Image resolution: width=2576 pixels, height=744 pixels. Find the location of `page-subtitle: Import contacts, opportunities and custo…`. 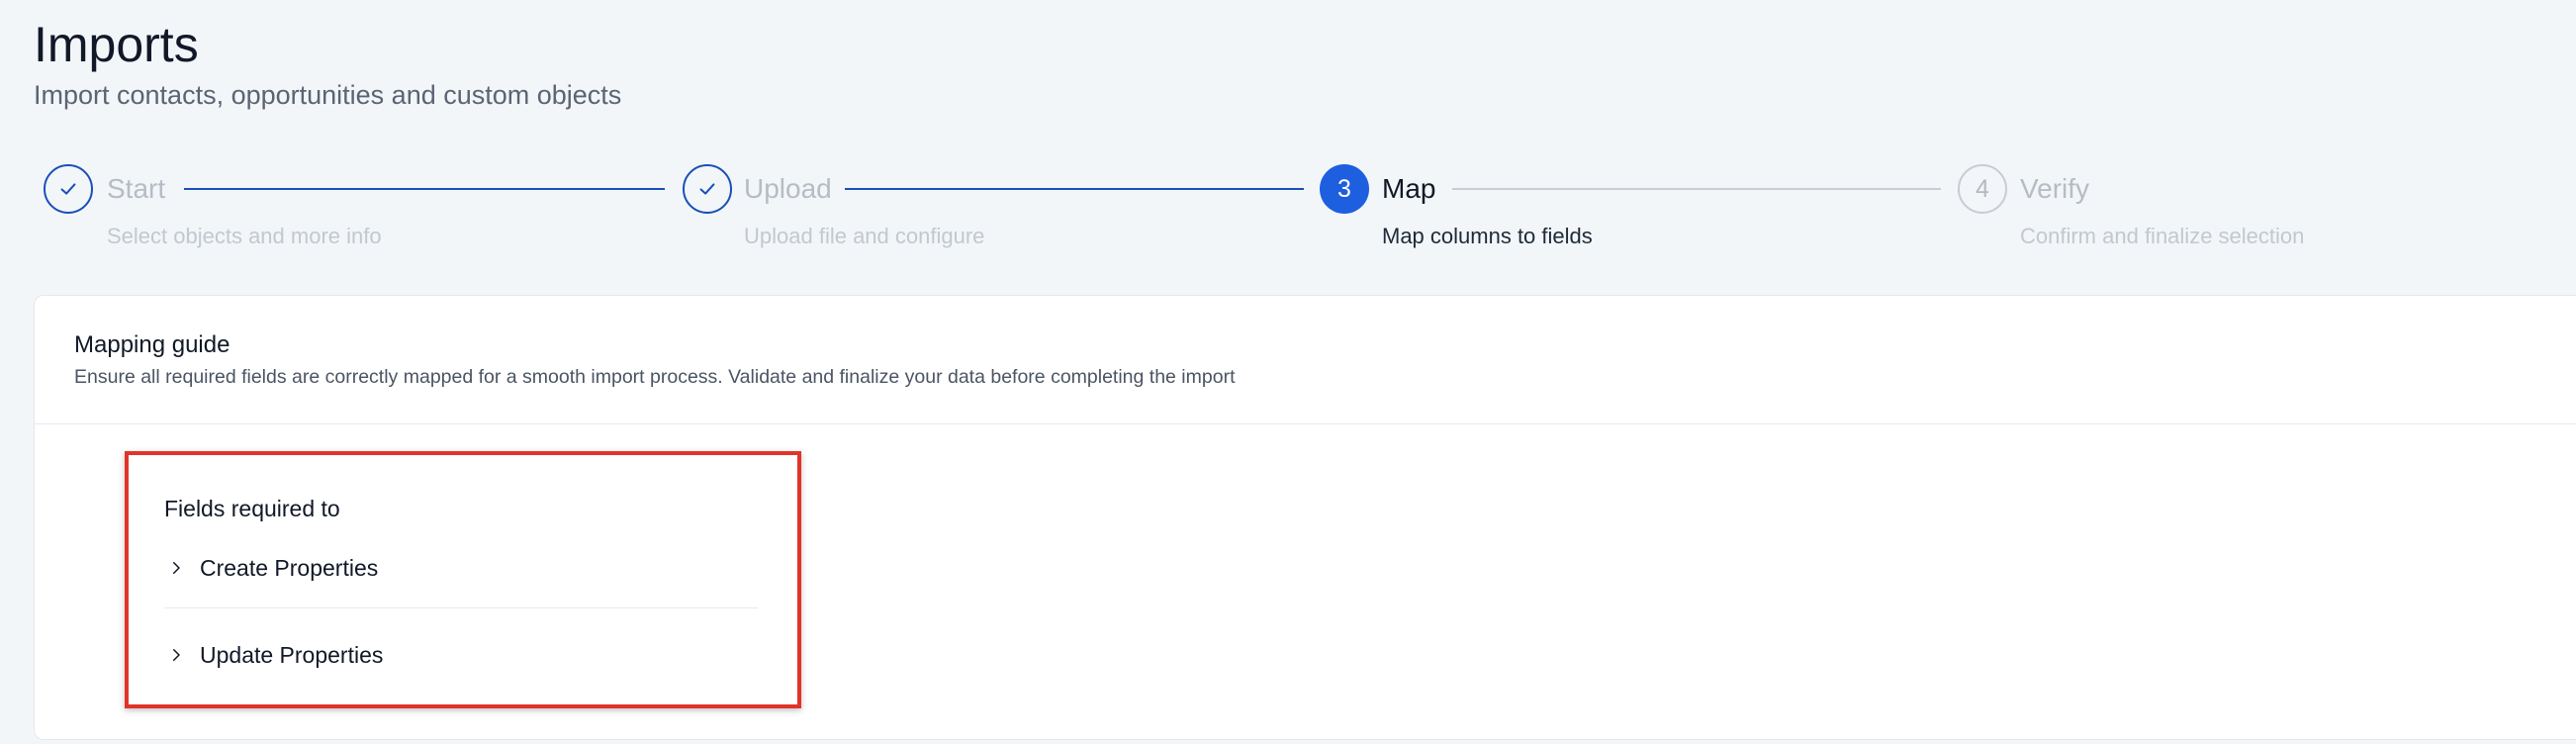

page-subtitle: Import contacts, opportunities and custo… is located at coordinates (328, 95).